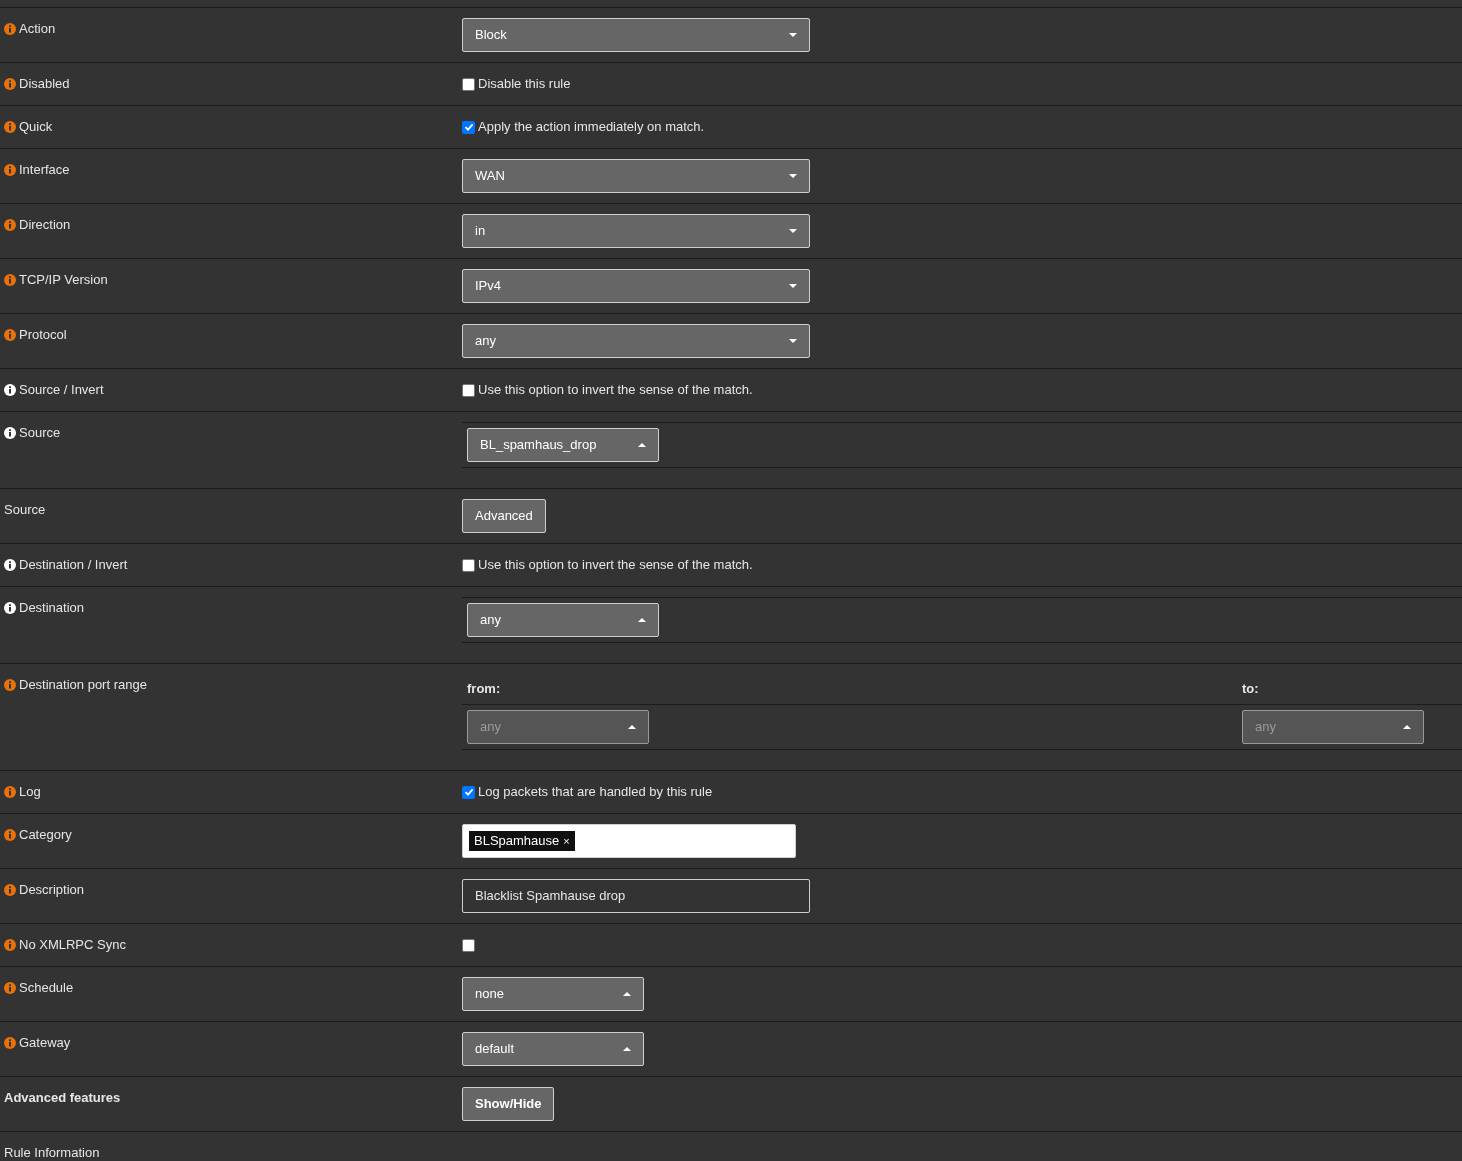  Describe the element at coordinates (63, 280) in the screenshot. I see `field-label: TCP/IP Version` at that location.